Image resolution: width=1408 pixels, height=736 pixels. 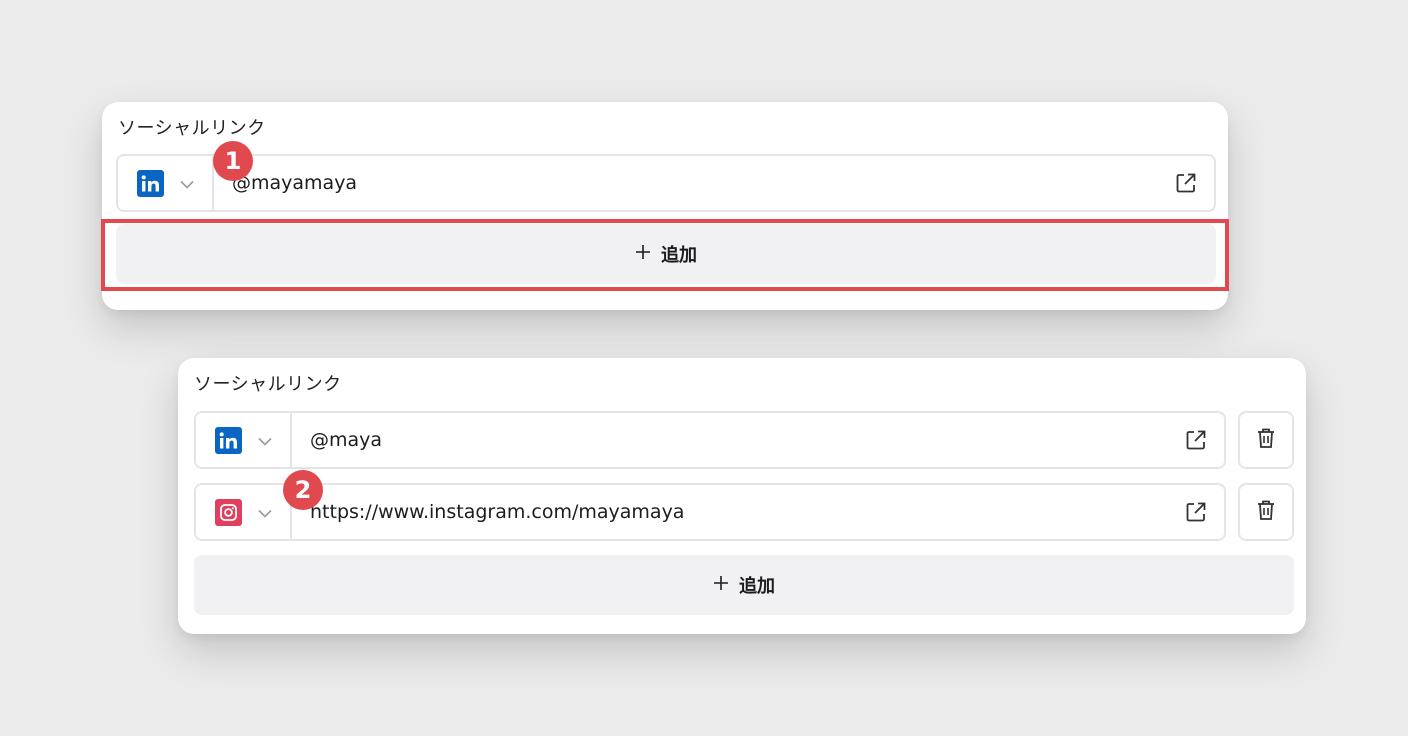 I want to click on add-link-label: 追加, so click(x=757, y=586).